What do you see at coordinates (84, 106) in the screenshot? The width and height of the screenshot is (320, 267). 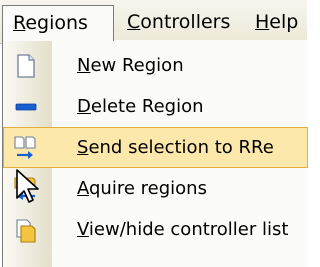 I see `menu-item-mnemonic: D` at bounding box center [84, 106].